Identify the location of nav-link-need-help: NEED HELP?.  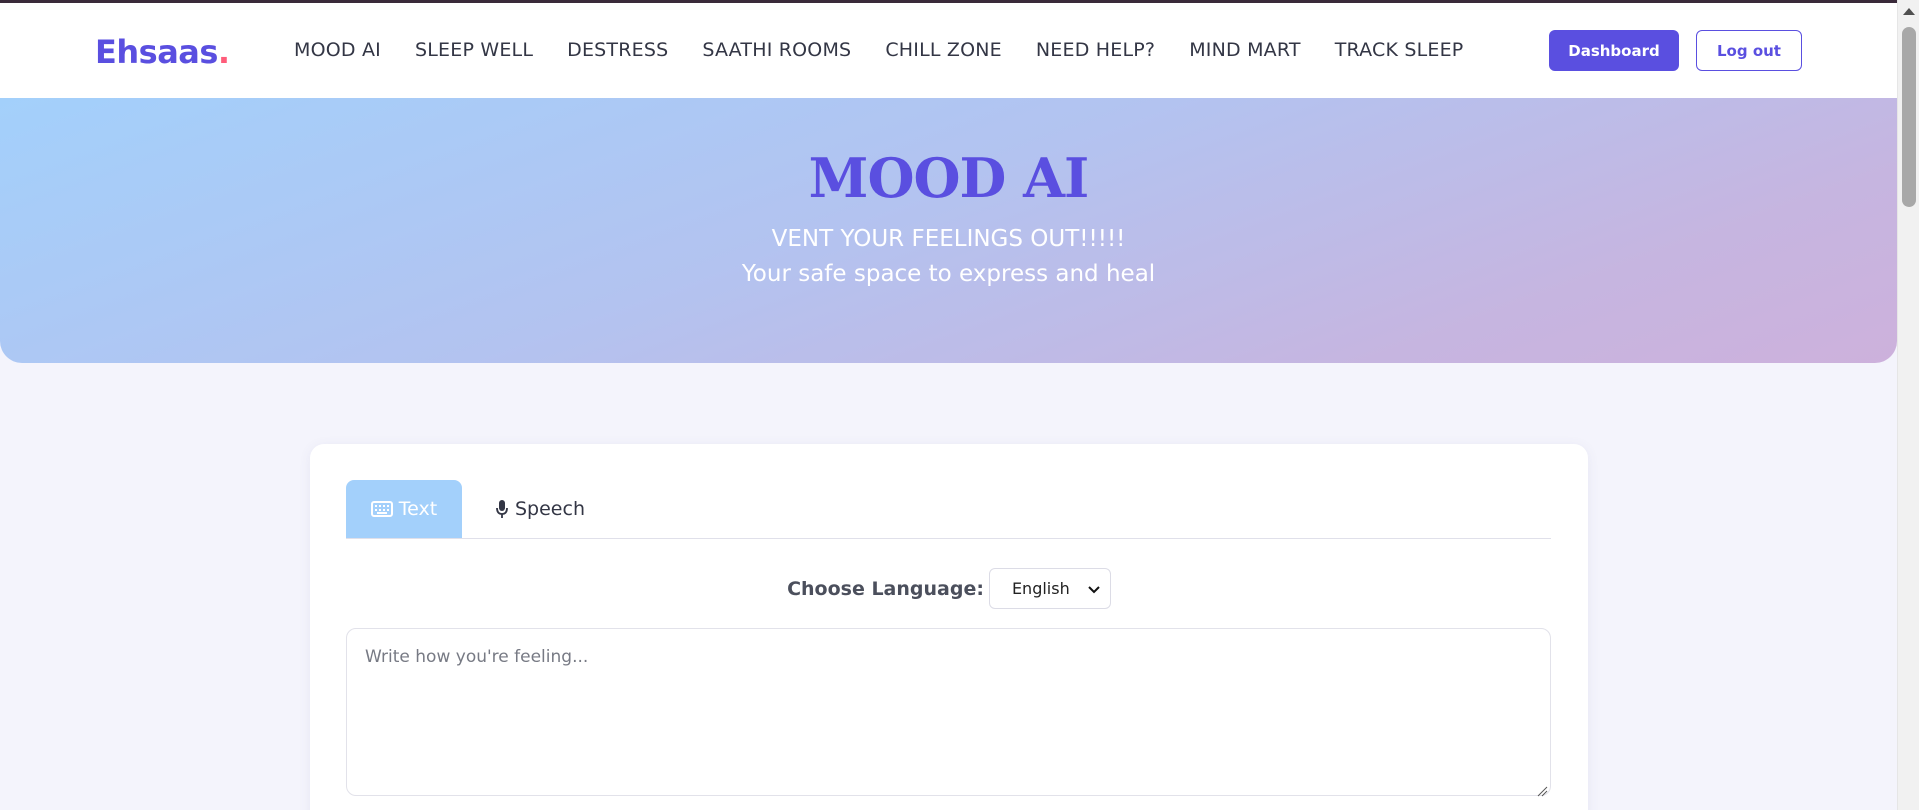
(1095, 50).